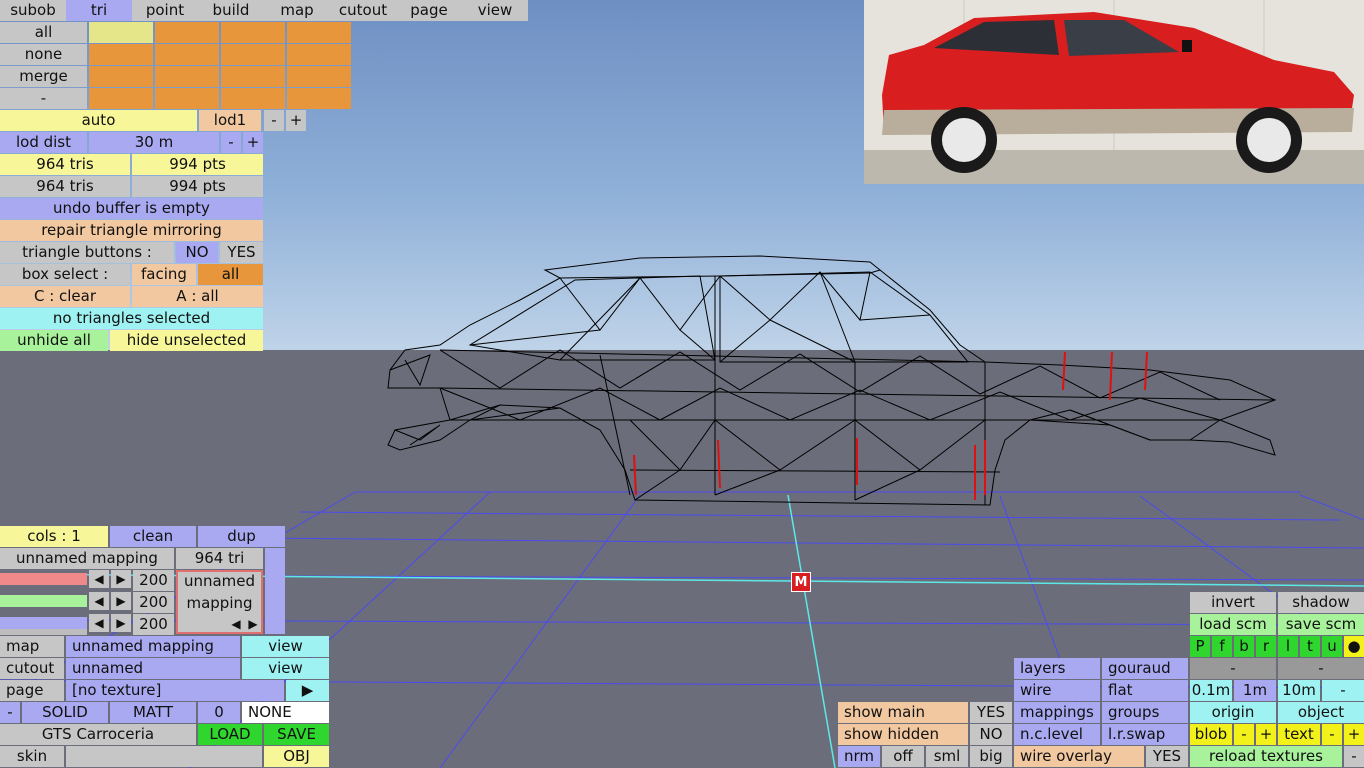 The image size is (1364, 768). What do you see at coordinates (1266, 756) in the screenshot?
I see `reload-textures-button: reload textures` at bounding box center [1266, 756].